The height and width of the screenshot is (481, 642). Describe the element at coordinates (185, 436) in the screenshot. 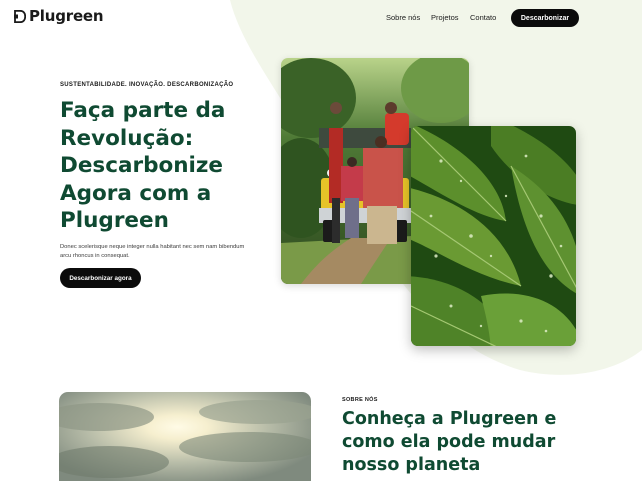

I see `photo-cloudy-sky` at that location.